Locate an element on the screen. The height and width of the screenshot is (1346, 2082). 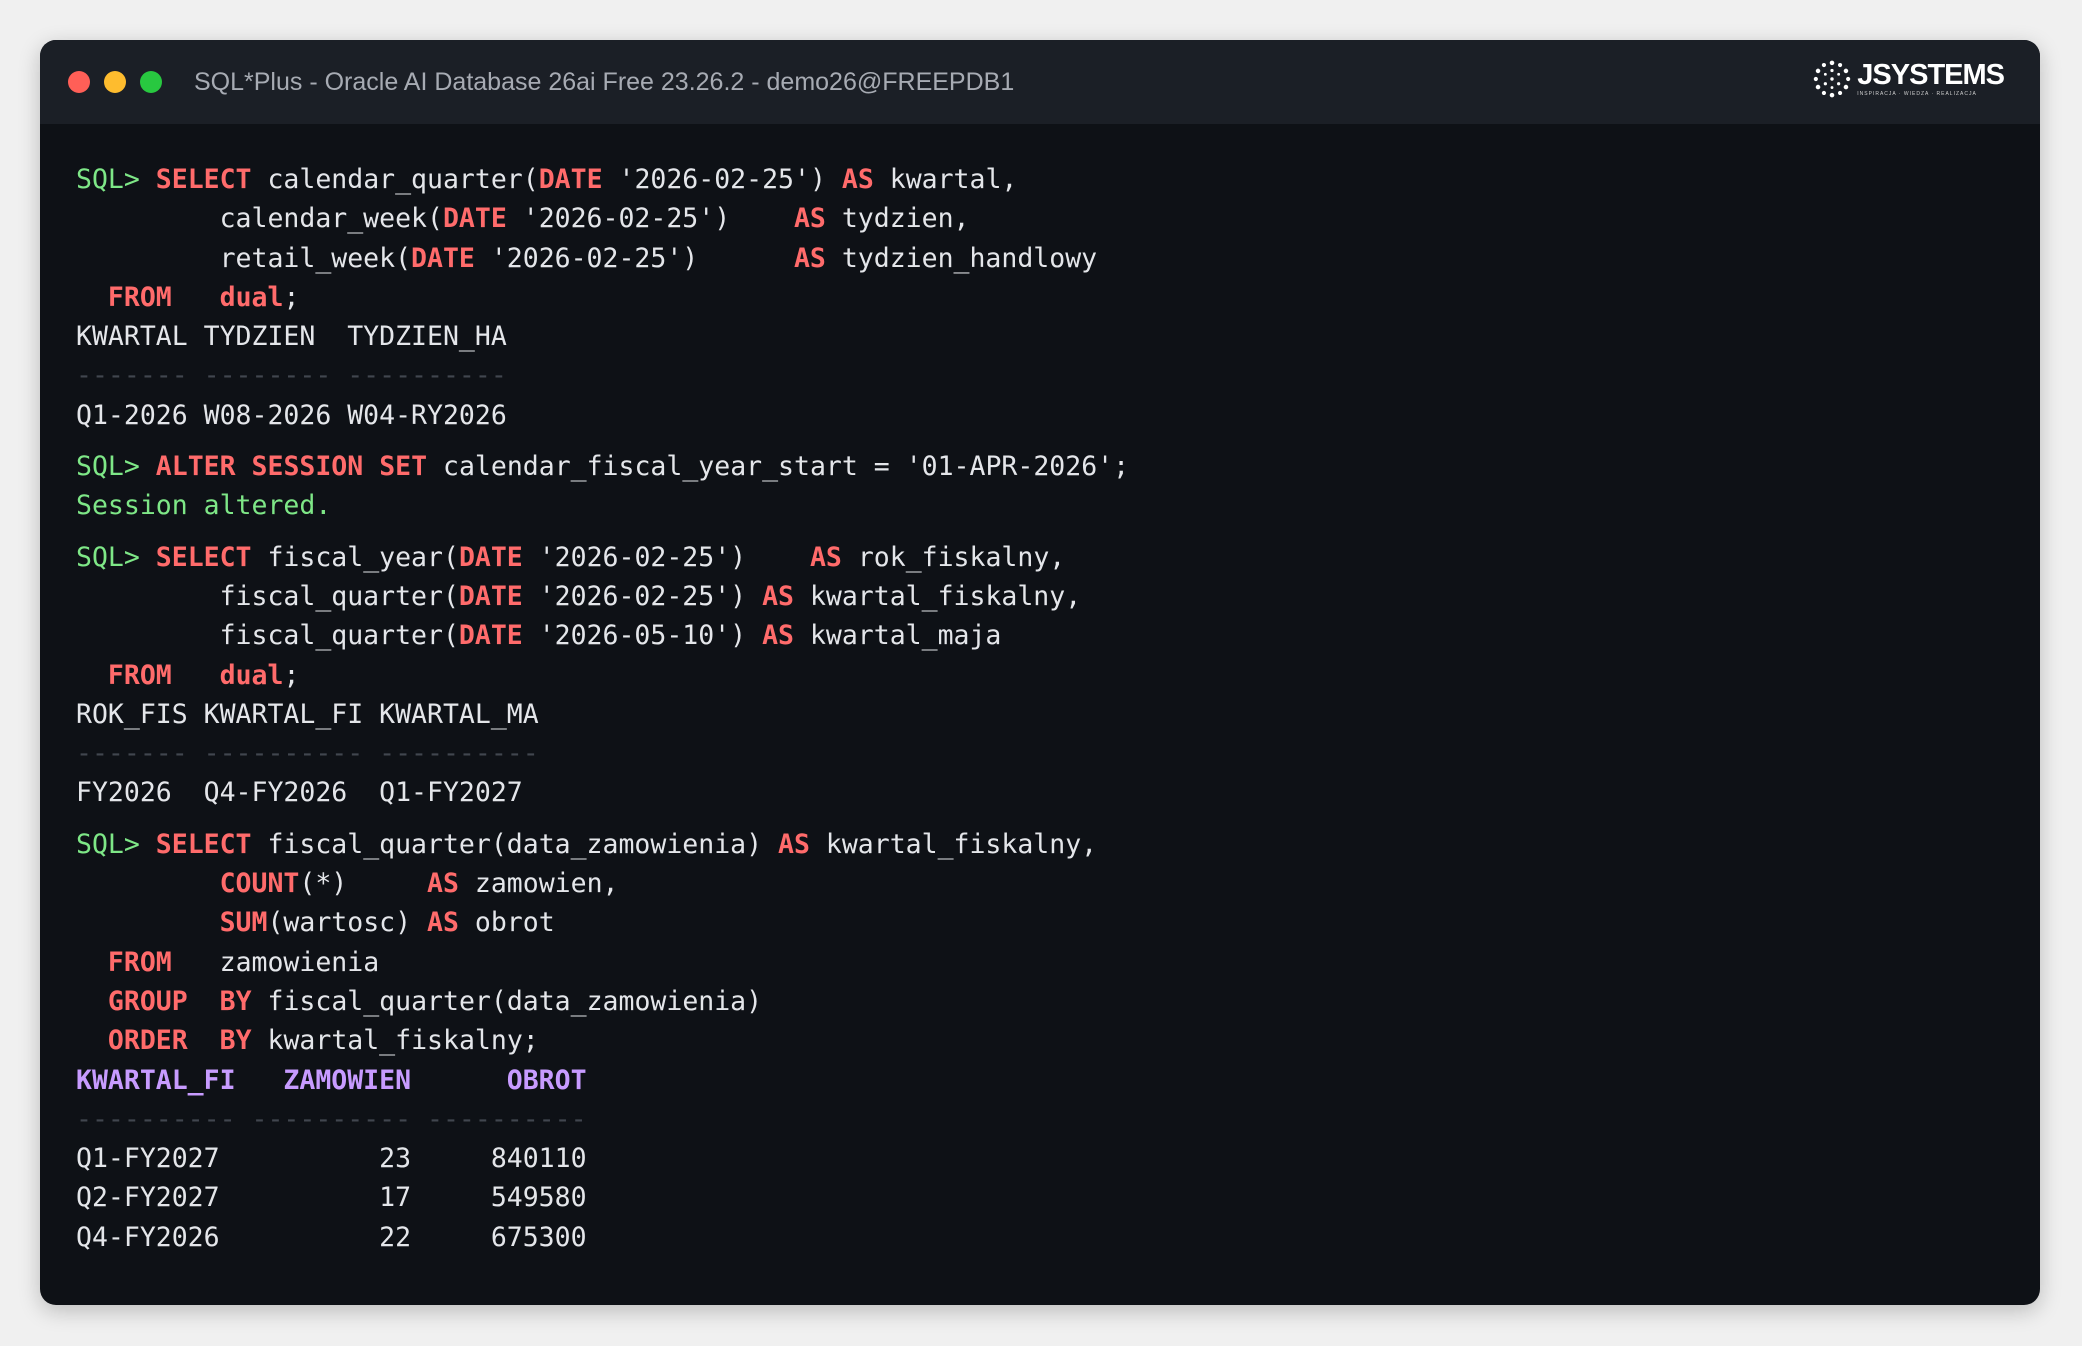
sql-text: (*) is located at coordinates (363, 884).